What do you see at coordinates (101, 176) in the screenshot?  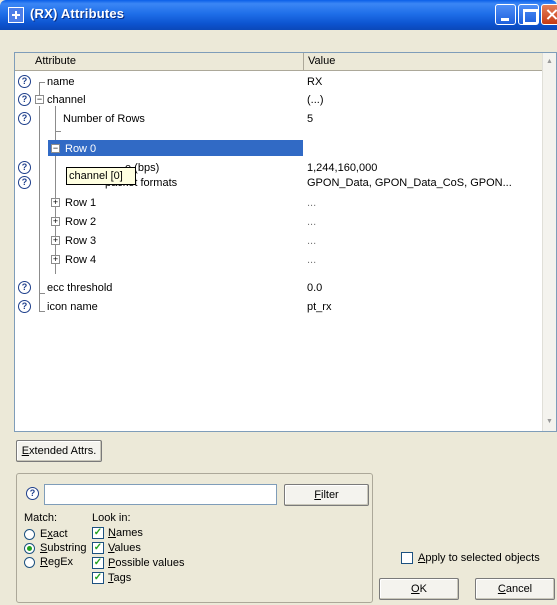 I see `tooltip: channel [0]` at bounding box center [101, 176].